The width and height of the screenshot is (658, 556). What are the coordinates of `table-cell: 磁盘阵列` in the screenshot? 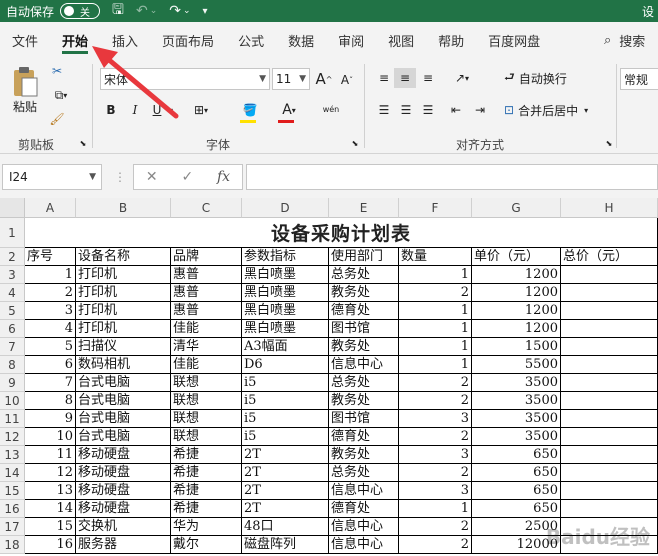 It's located at (285, 545).